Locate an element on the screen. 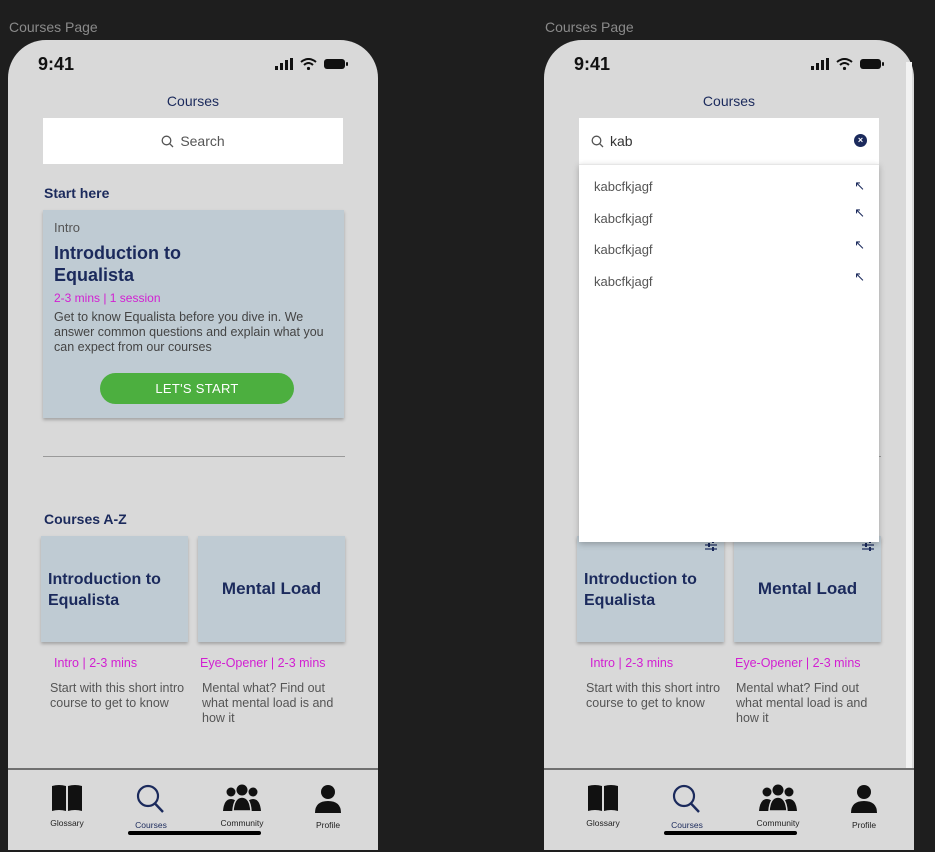 This screenshot has width=935, height=852. lets-start-button: LET'S START is located at coordinates (197, 388).